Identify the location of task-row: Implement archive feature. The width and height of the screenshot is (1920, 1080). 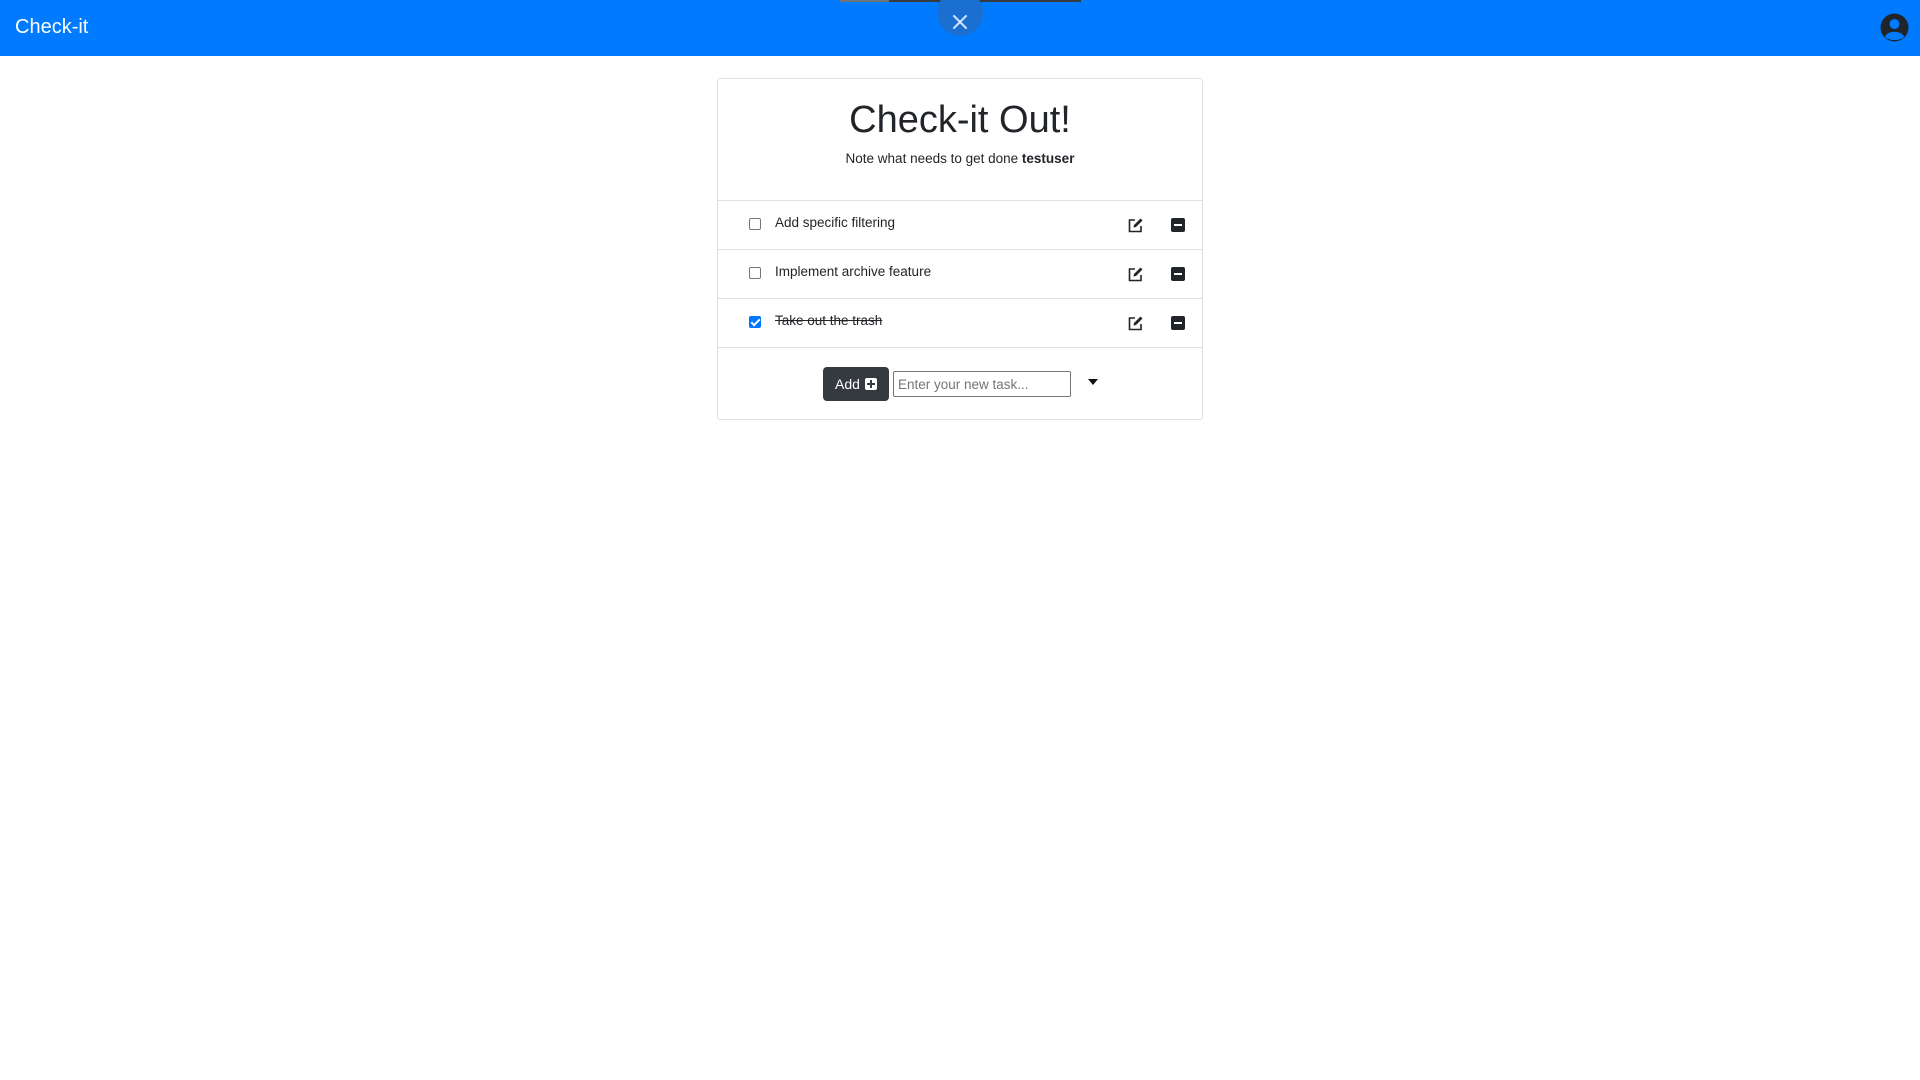
(960, 273).